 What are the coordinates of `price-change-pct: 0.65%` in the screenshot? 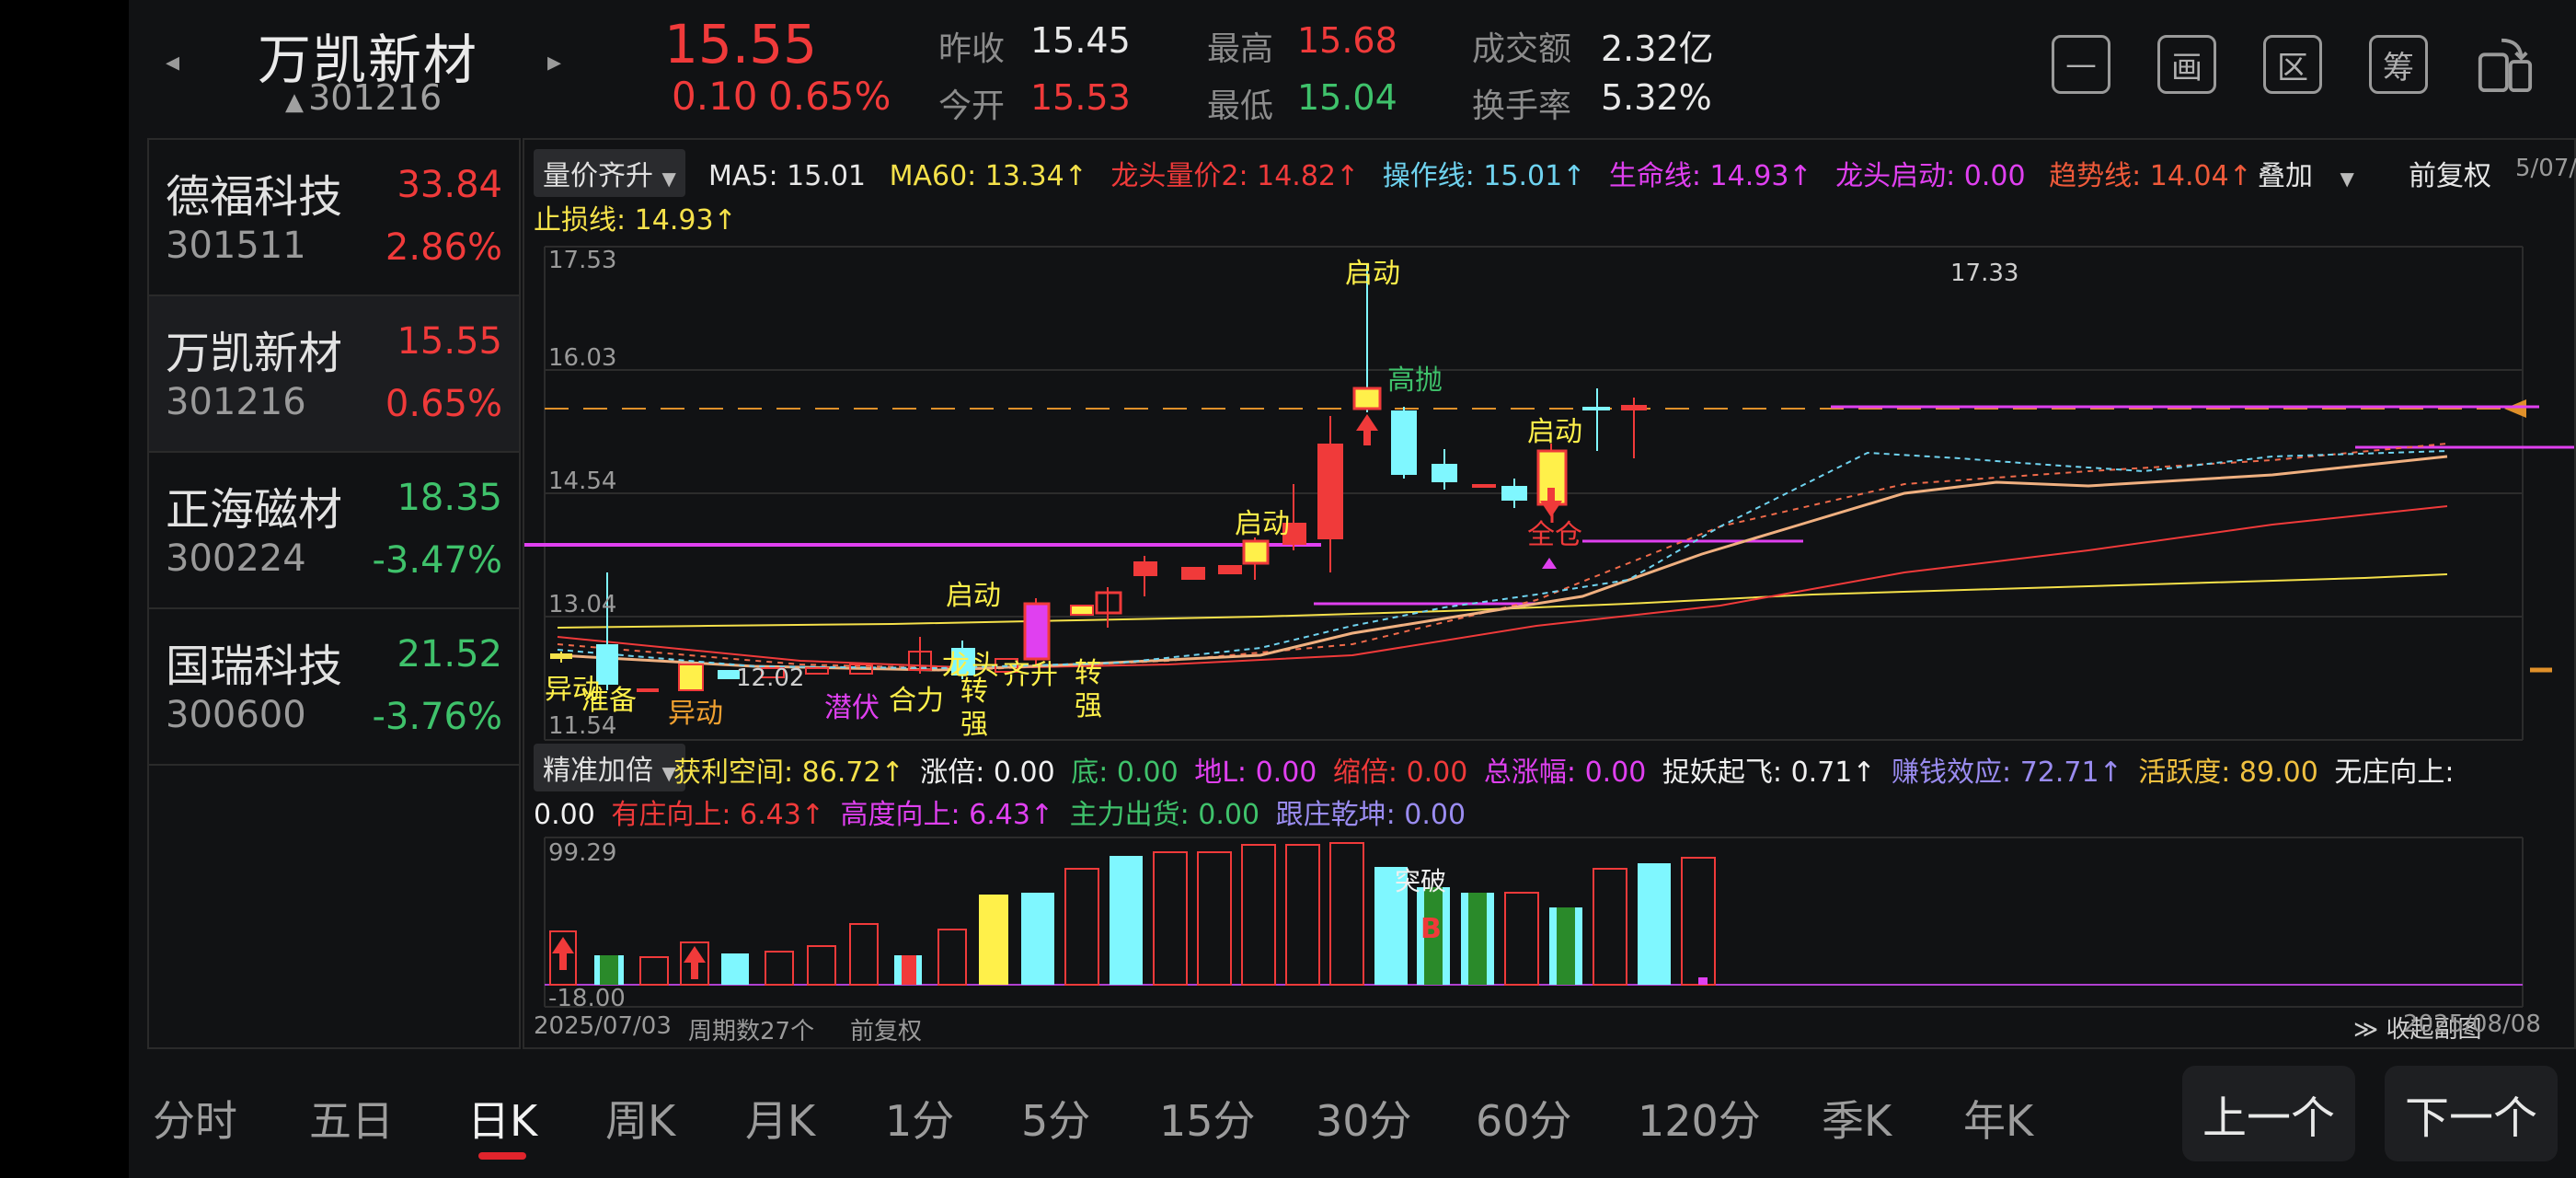 It's located at (829, 96).